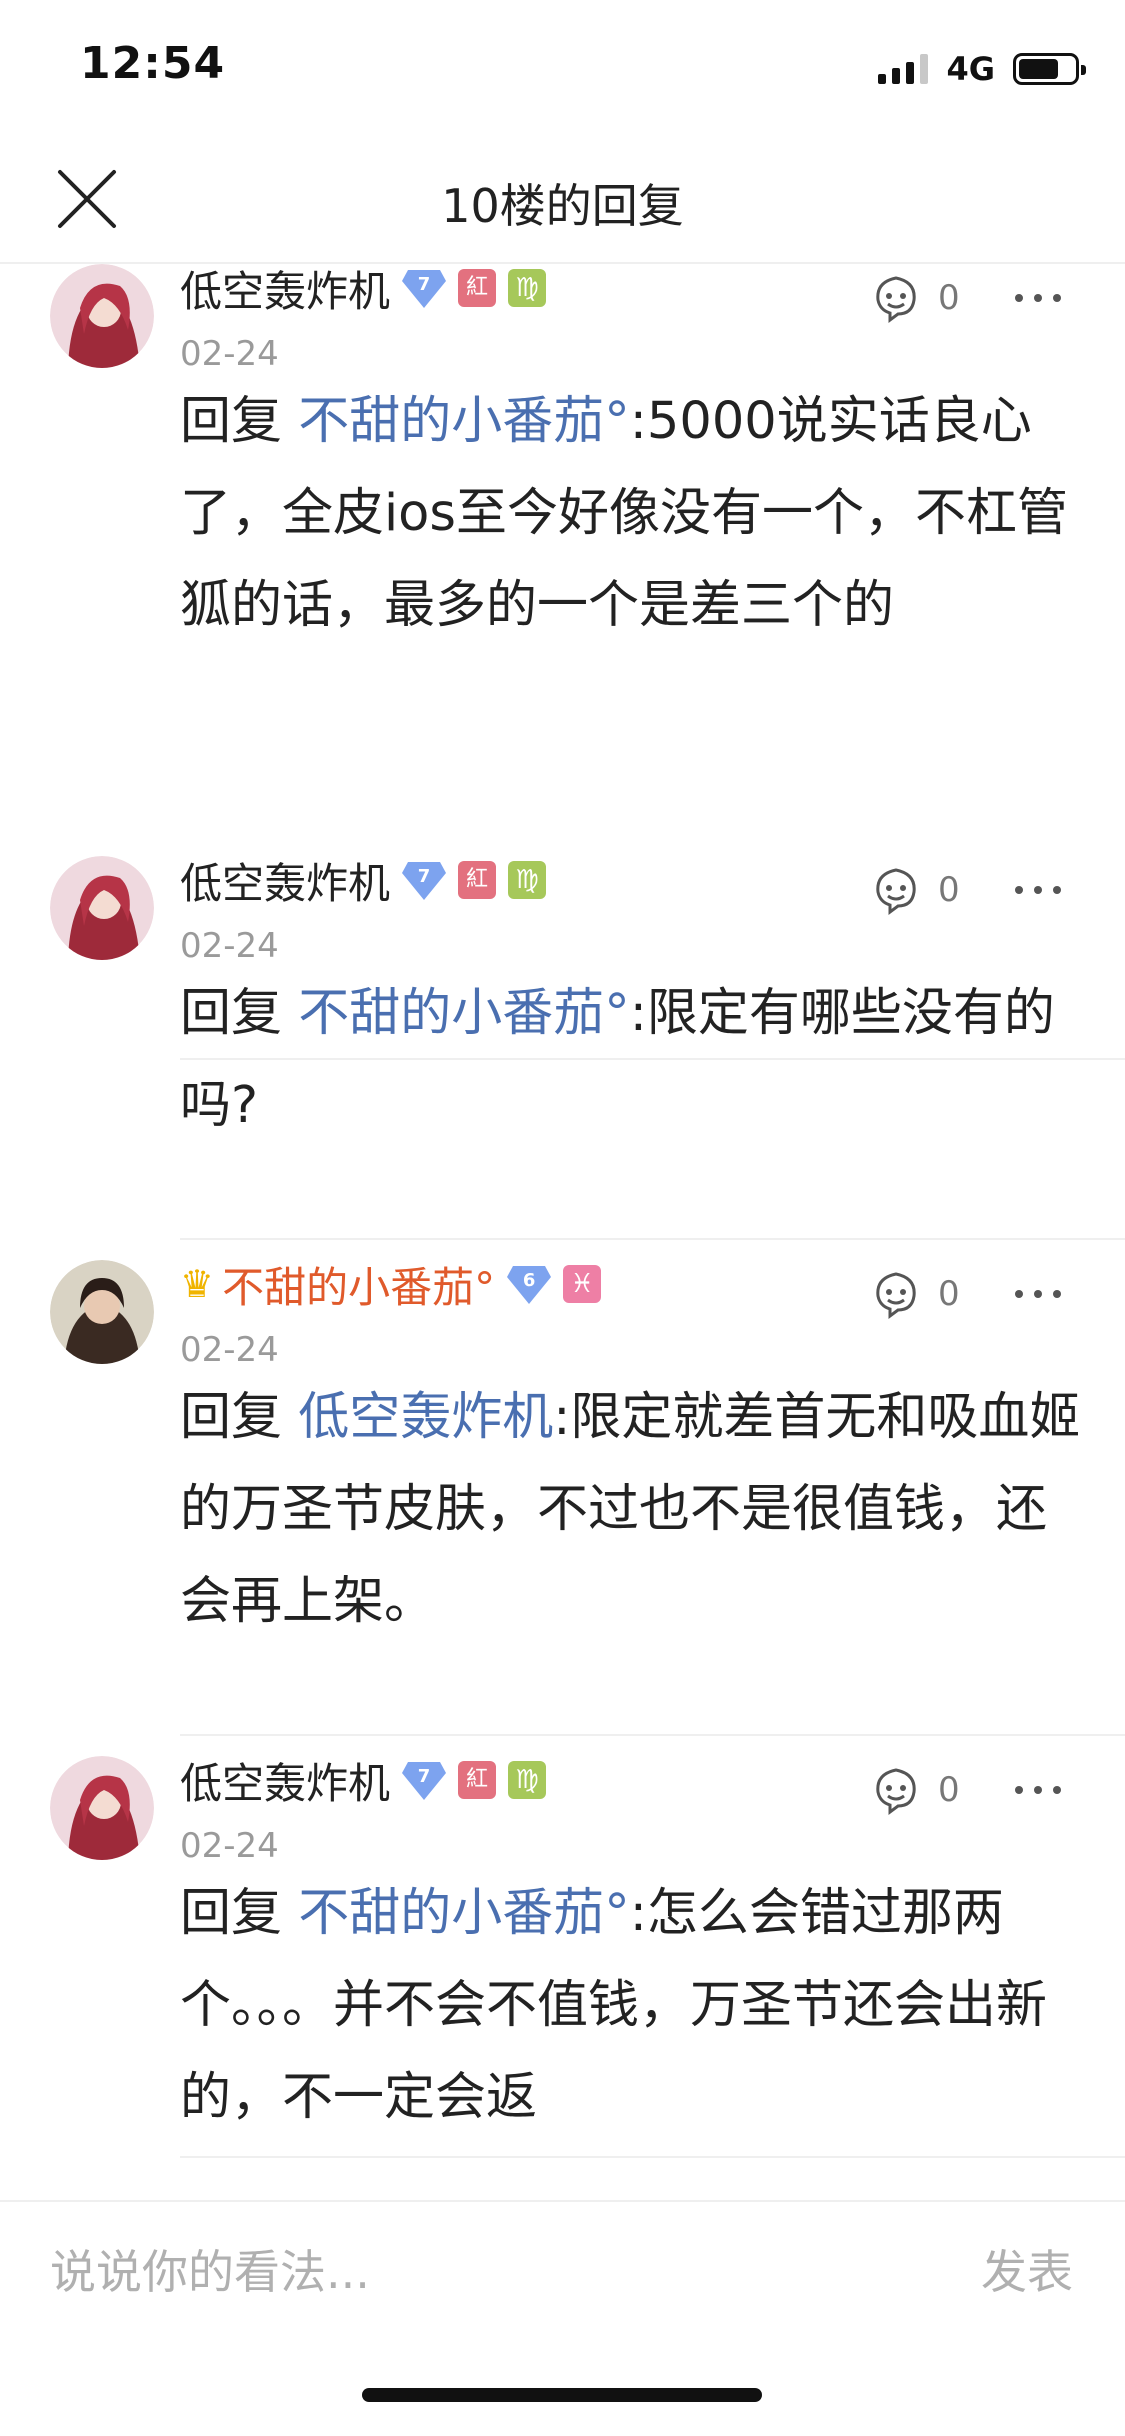 The width and height of the screenshot is (1125, 2436). Describe the element at coordinates (153, 63) in the screenshot. I see `status-time: 12:54` at that location.